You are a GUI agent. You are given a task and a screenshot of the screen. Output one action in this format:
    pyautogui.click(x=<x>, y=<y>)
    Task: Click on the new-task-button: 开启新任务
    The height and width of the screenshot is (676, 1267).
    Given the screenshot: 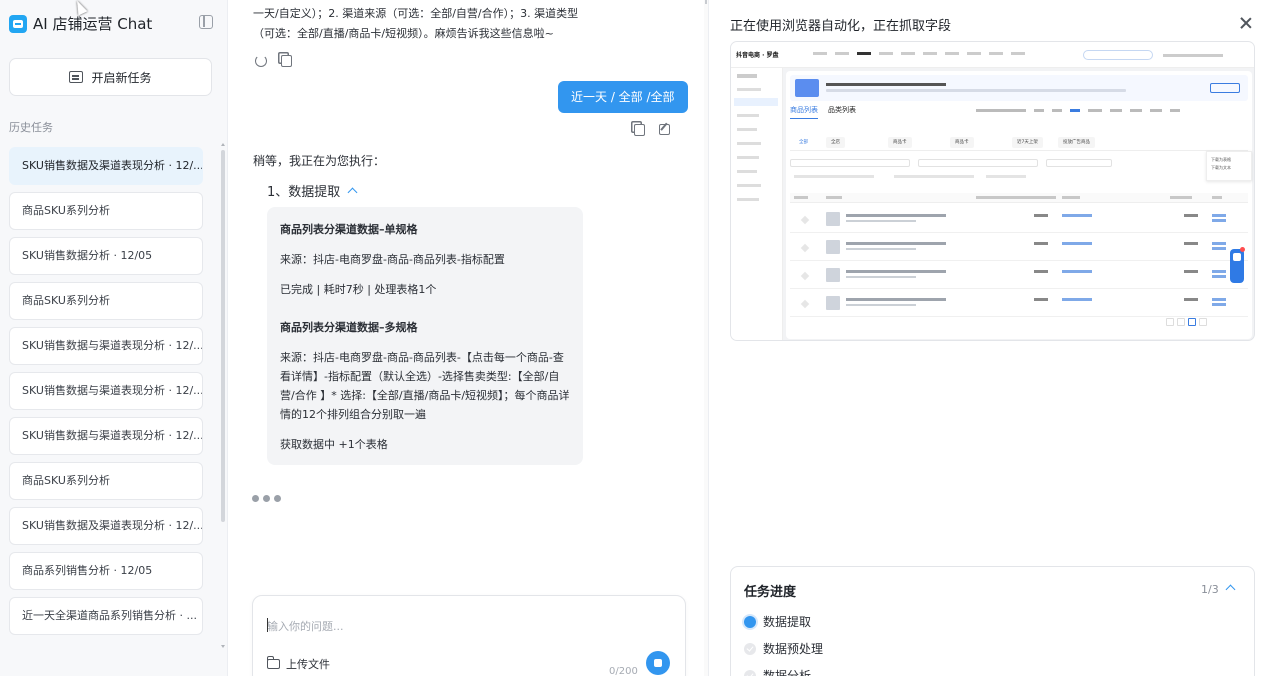 What is the action you would take?
    pyautogui.click(x=110, y=77)
    